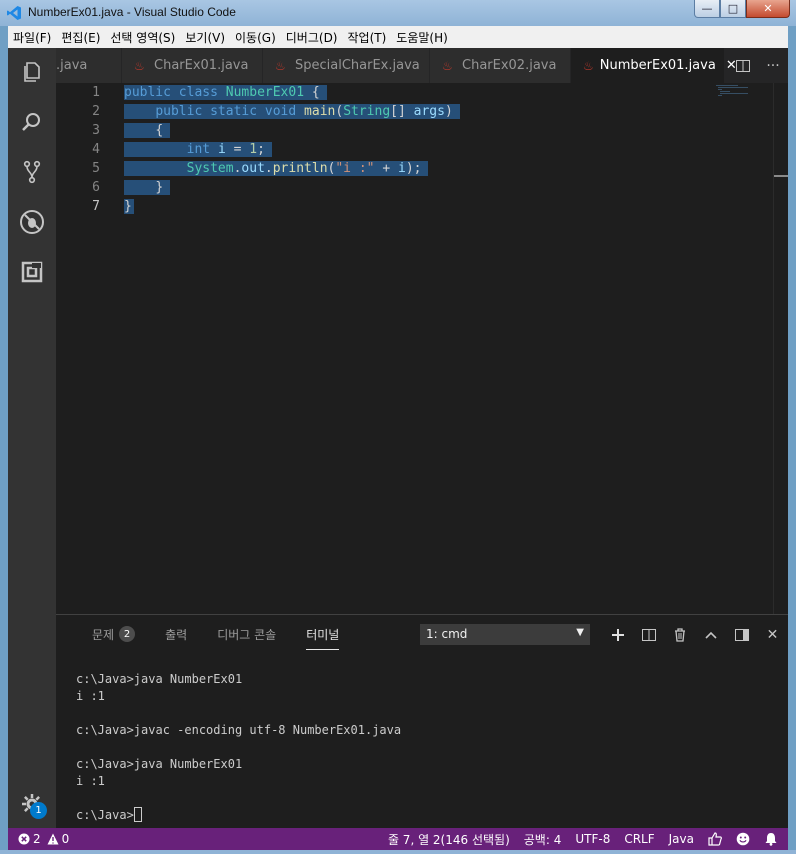  What do you see at coordinates (715, 839) in the screenshot?
I see `thumbs-up-icon` at bounding box center [715, 839].